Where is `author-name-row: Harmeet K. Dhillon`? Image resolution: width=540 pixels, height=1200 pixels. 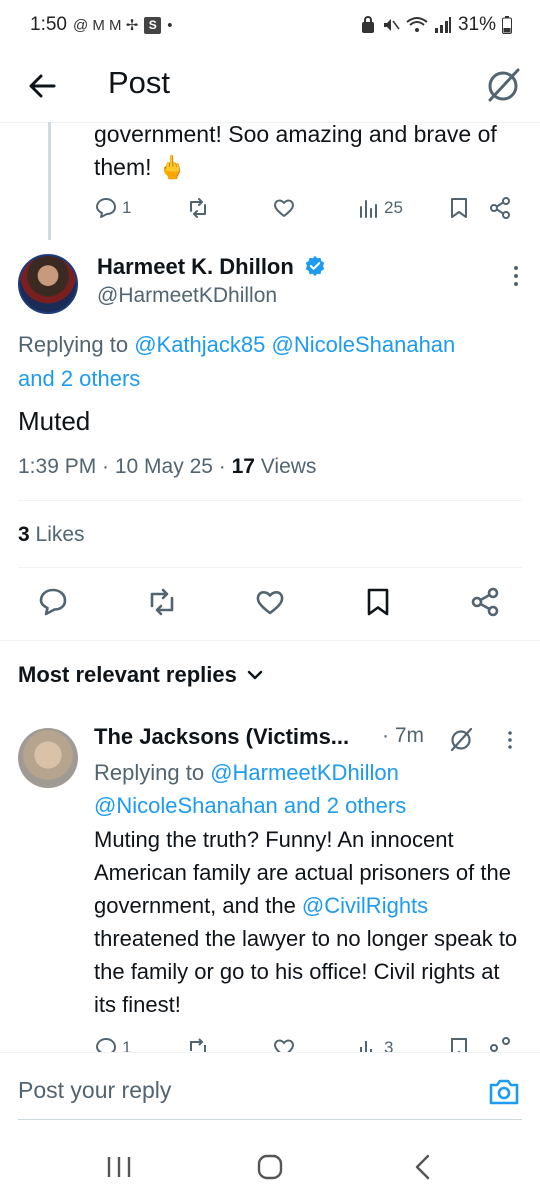 author-name-row: Harmeet K. Dhillon is located at coordinates (211, 267).